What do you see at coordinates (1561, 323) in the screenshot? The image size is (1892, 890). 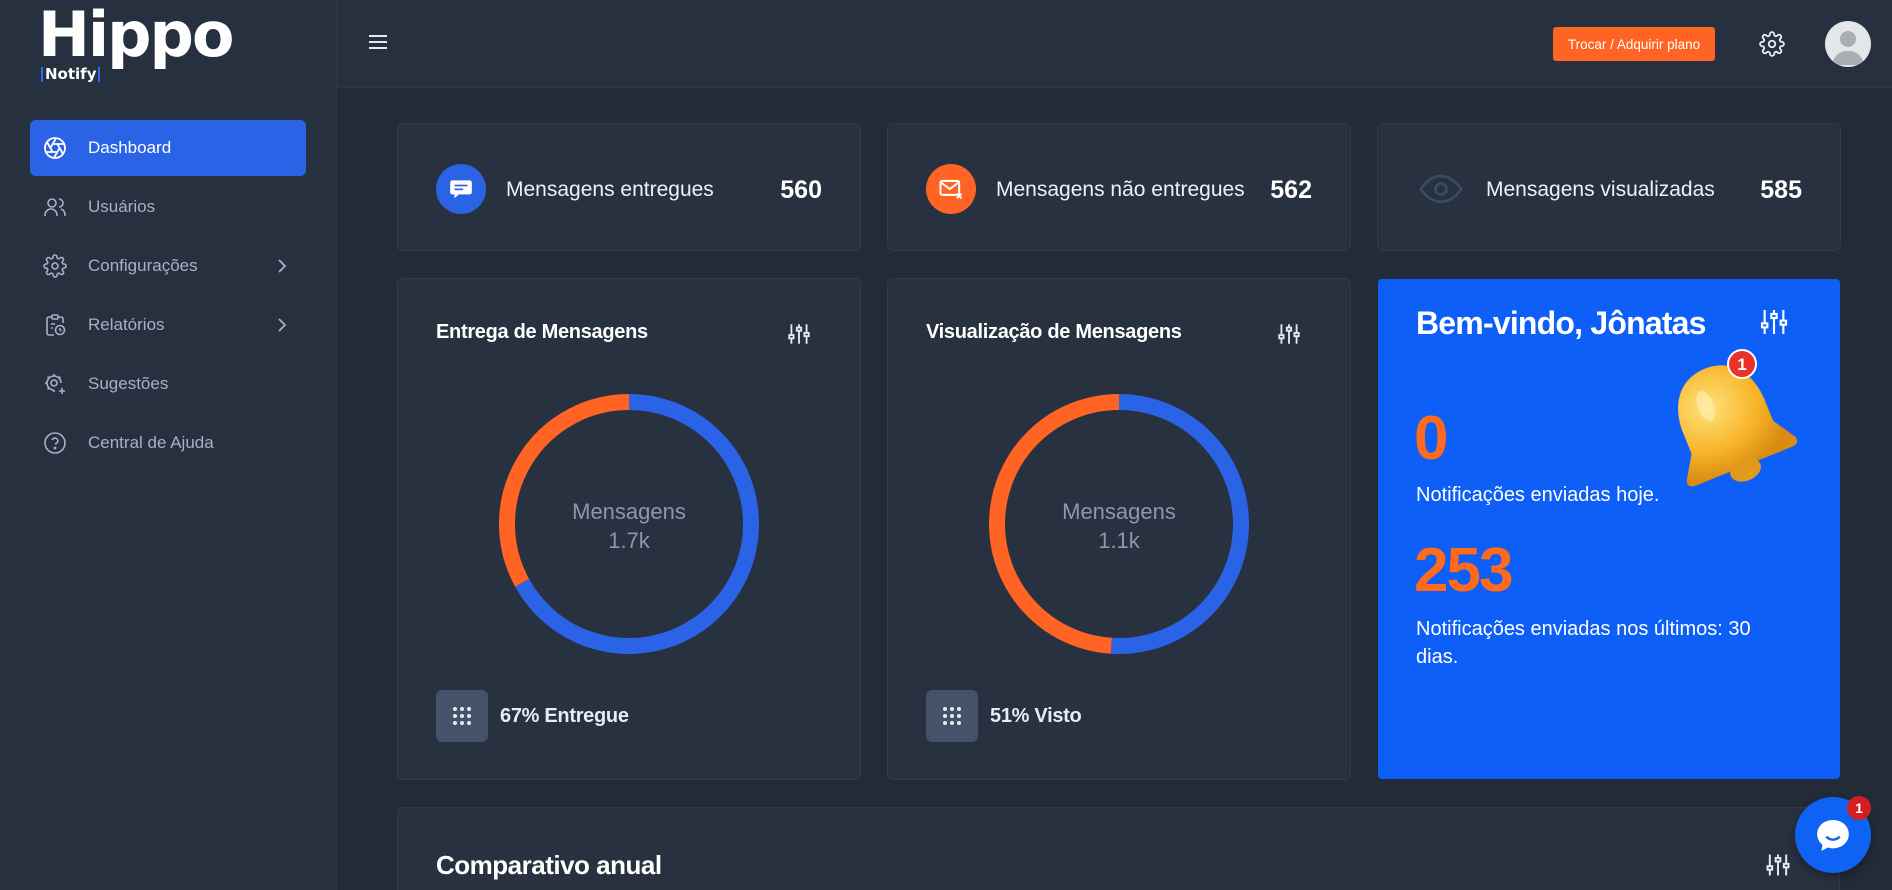 I see `welcome-title: Bem-vindo, Jônatas` at bounding box center [1561, 323].